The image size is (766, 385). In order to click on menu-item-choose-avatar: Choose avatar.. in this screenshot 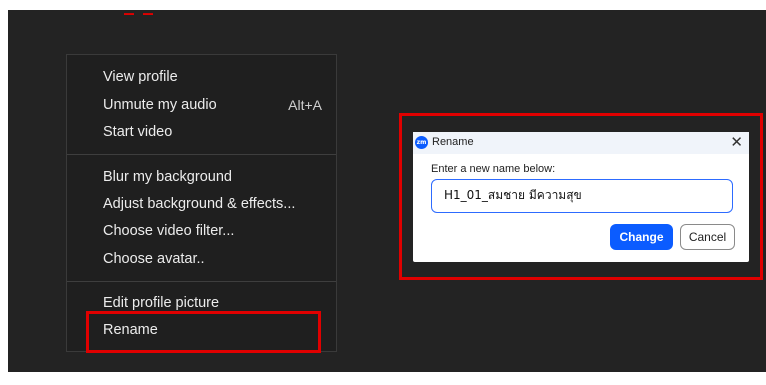, I will do `click(154, 259)`.